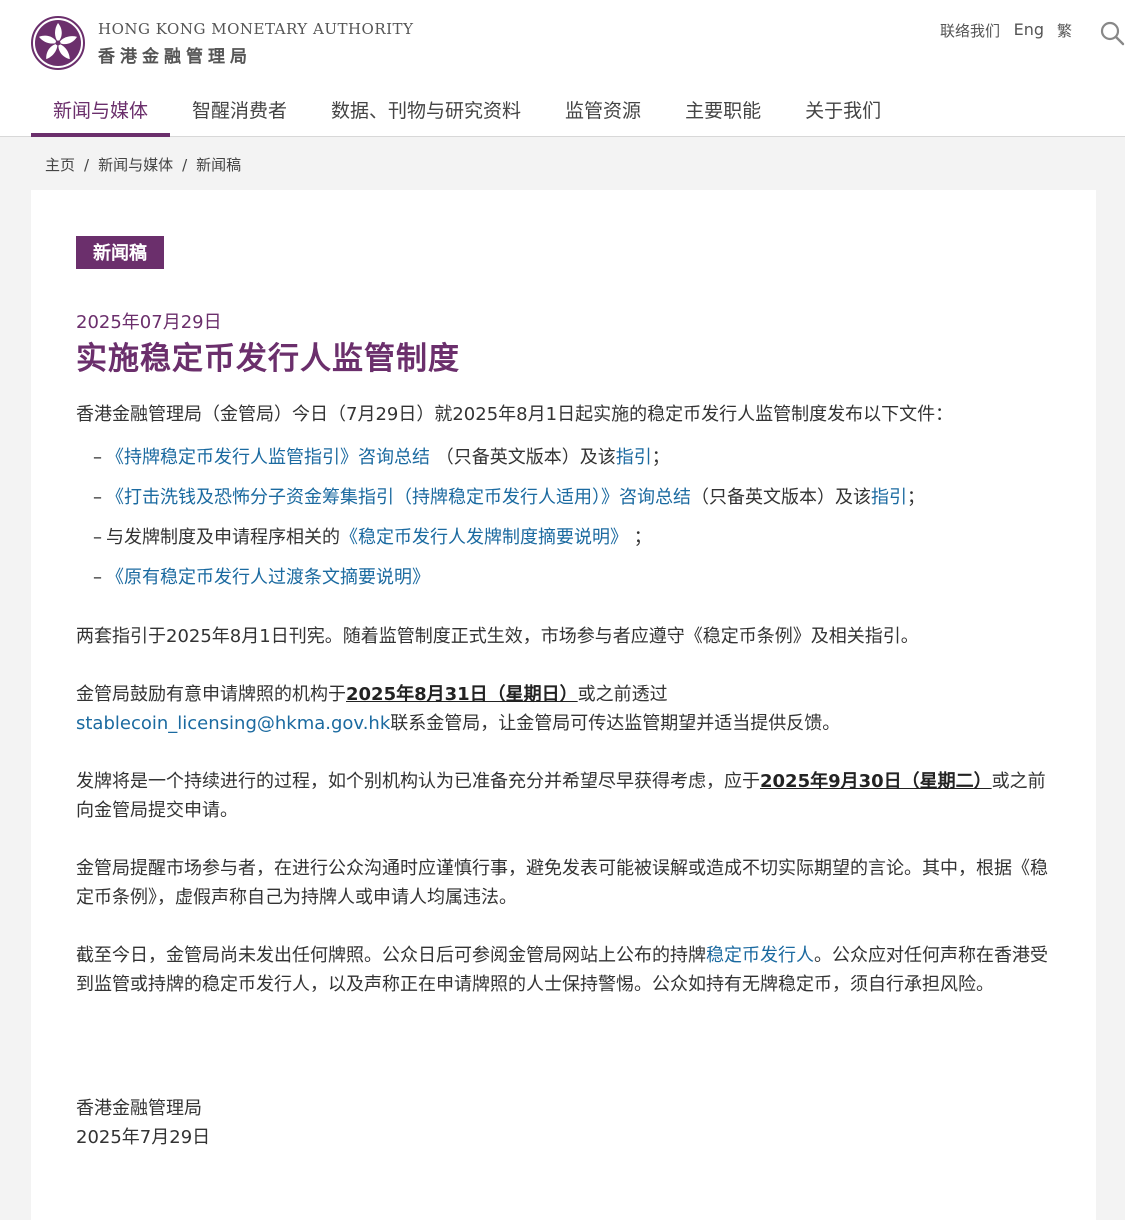 The width and height of the screenshot is (1125, 1220). I want to click on breadcrumb-news-media: 新闻与媒体, so click(135, 165).